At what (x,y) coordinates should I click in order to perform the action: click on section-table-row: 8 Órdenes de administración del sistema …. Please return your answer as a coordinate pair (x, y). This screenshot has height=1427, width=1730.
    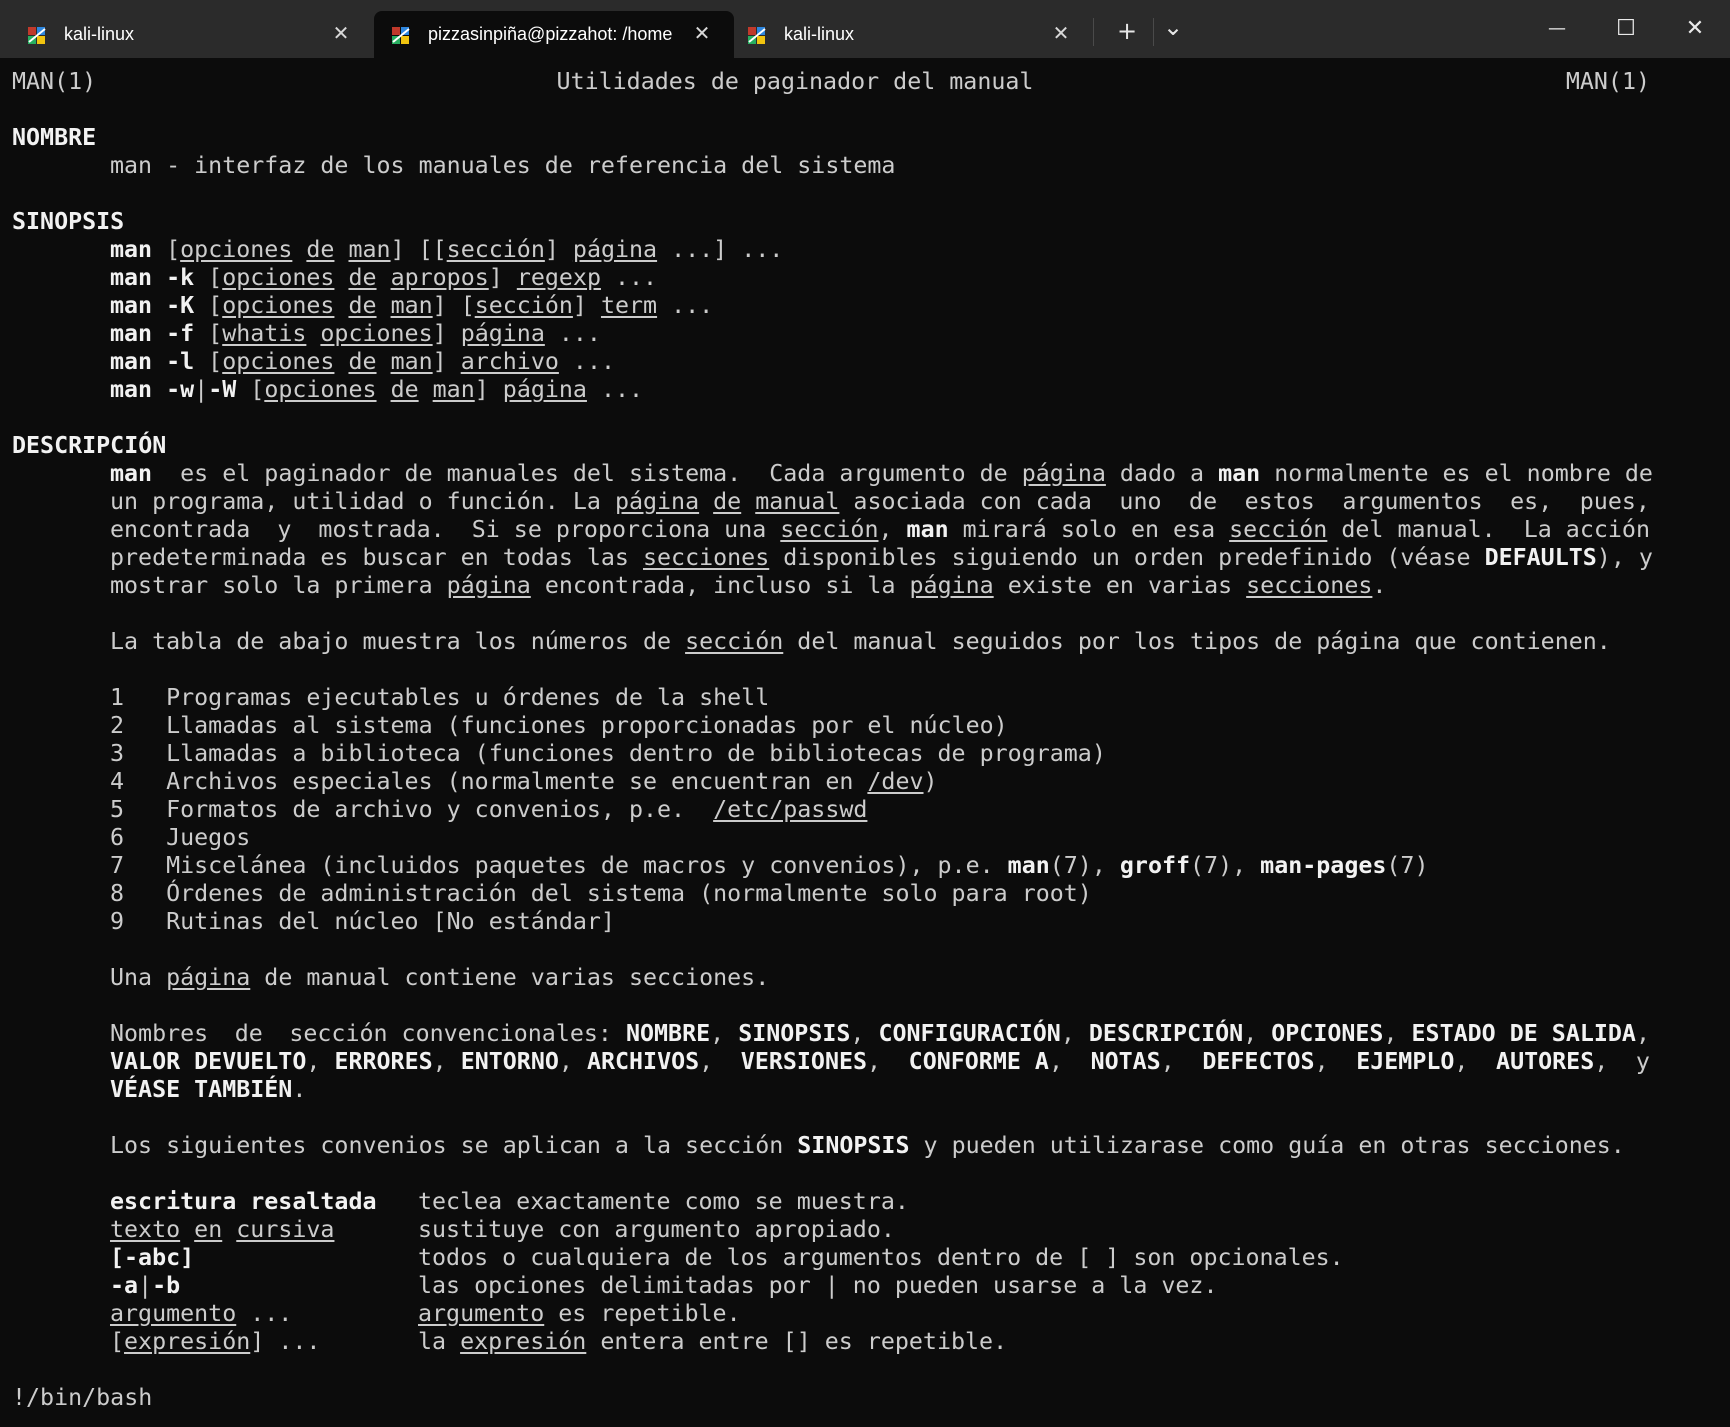
    Looking at the image, I should click on (601, 894).